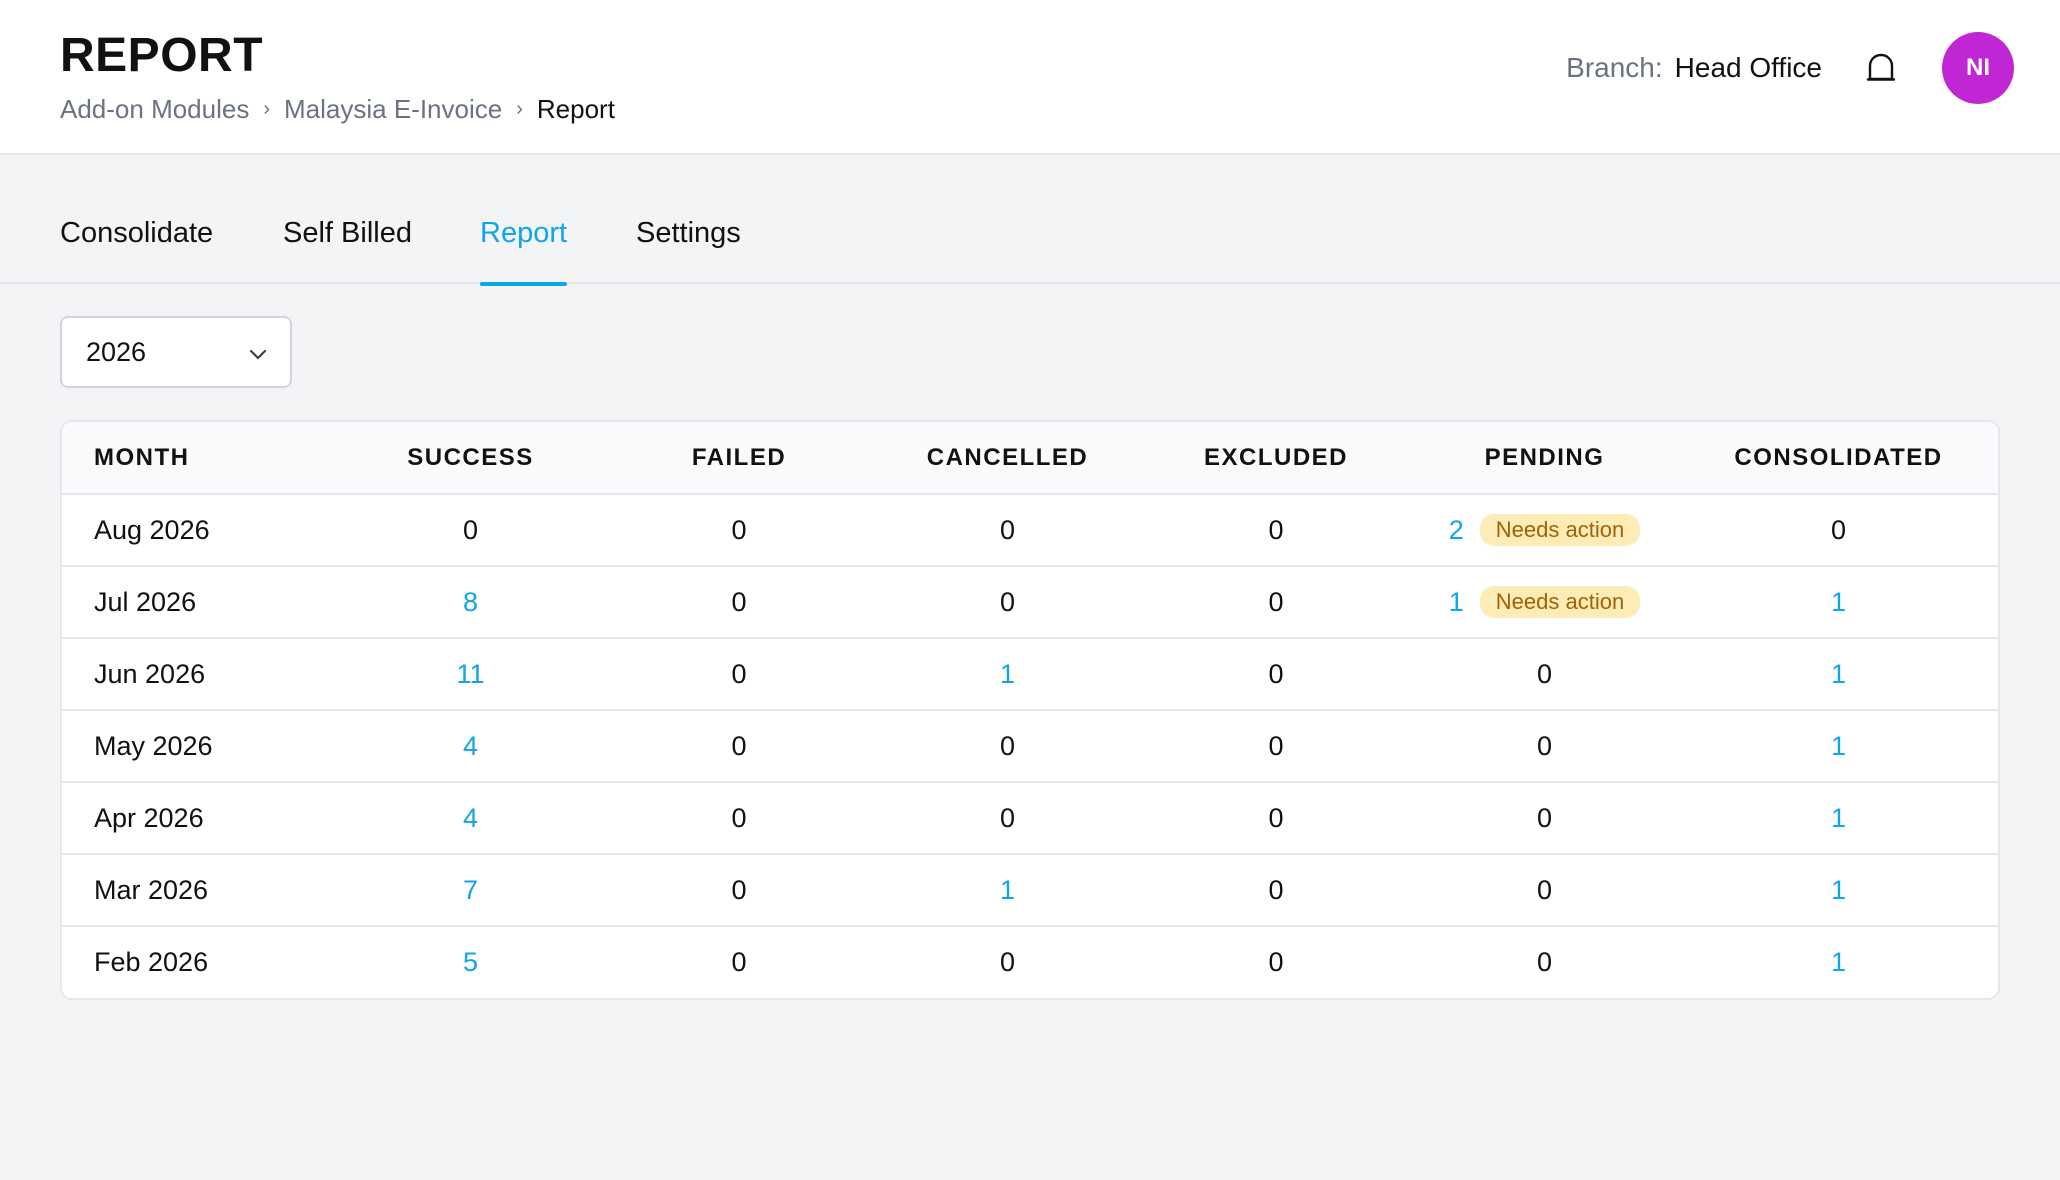  Describe the element at coordinates (1276, 458) in the screenshot. I see `column-header-excluded: EXCLUDED` at that location.